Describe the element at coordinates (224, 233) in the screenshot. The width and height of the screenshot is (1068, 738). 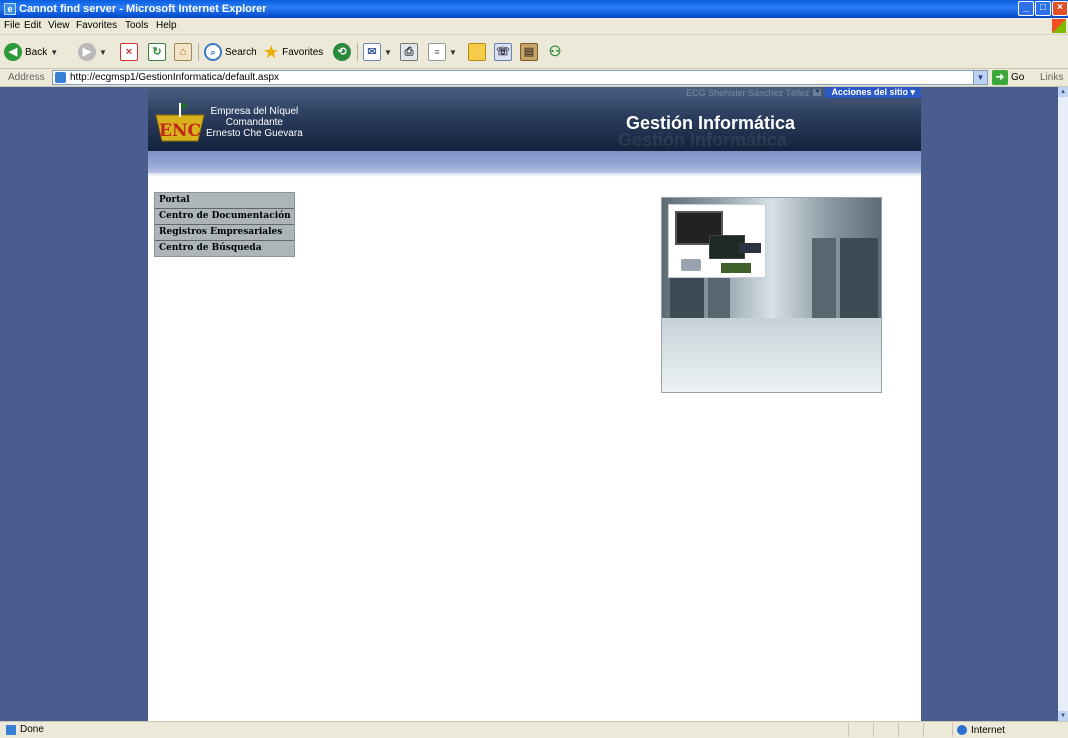
I see `nav-item-registros-empresariales: Registros Empresariales` at that location.